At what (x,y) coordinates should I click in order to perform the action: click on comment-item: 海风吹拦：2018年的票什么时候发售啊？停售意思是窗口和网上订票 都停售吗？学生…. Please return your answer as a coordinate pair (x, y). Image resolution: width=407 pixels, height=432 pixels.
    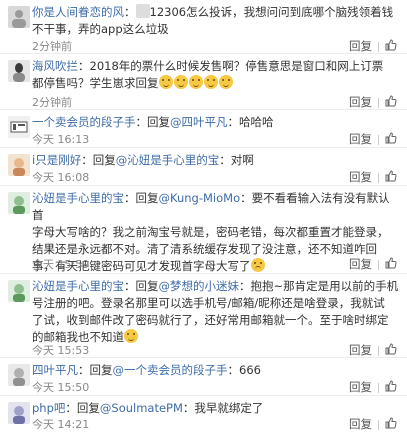
    Looking at the image, I should click on (203, 82).